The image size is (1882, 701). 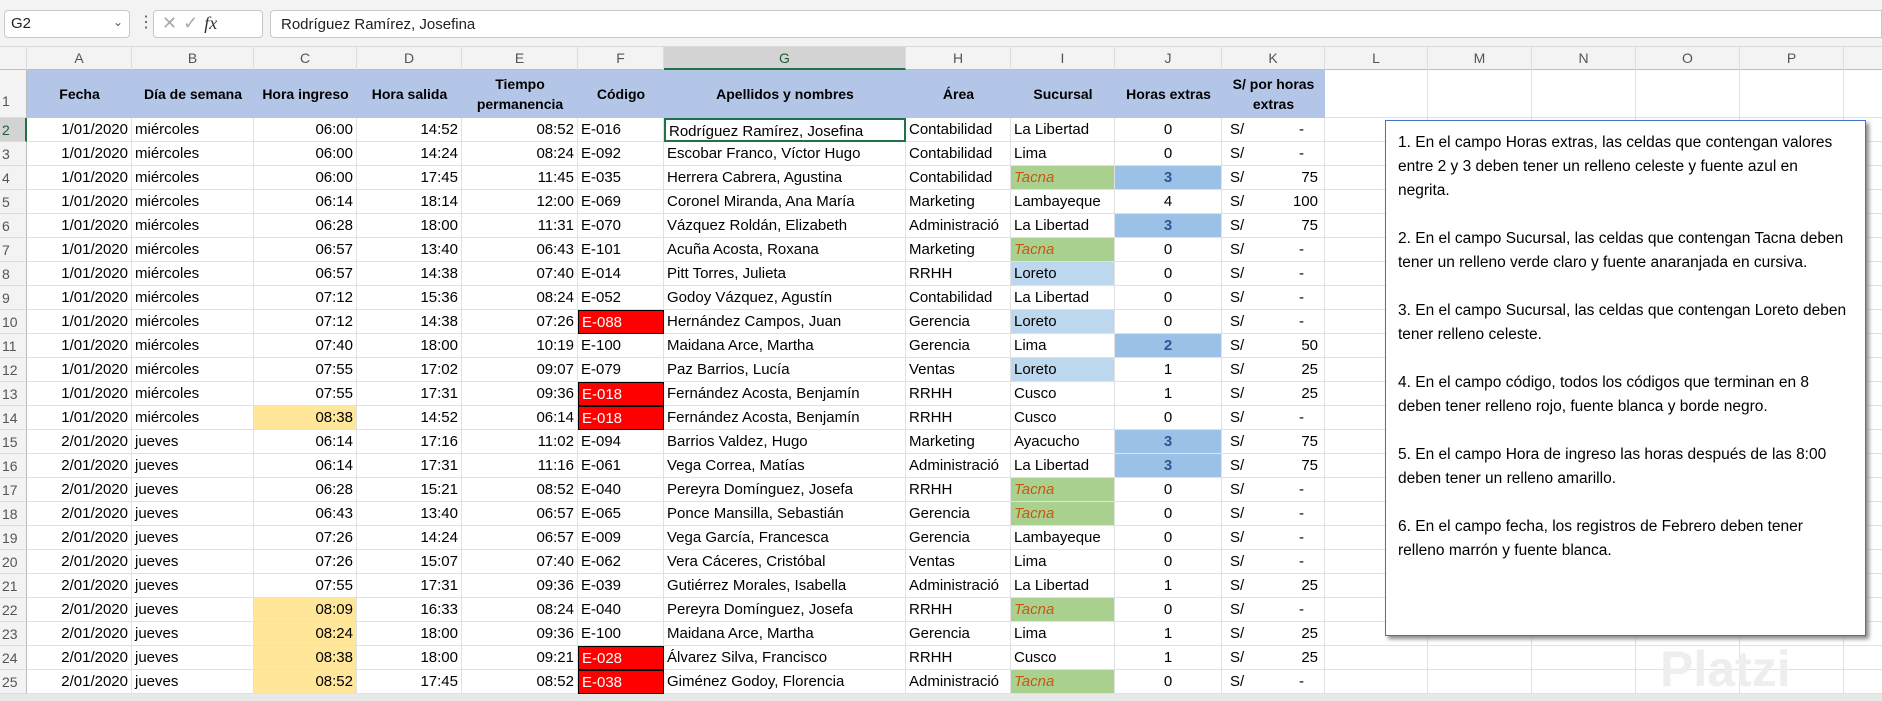 What do you see at coordinates (13, 322) in the screenshot?
I see `row-header-10: 10` at bounding box center [13, 322].